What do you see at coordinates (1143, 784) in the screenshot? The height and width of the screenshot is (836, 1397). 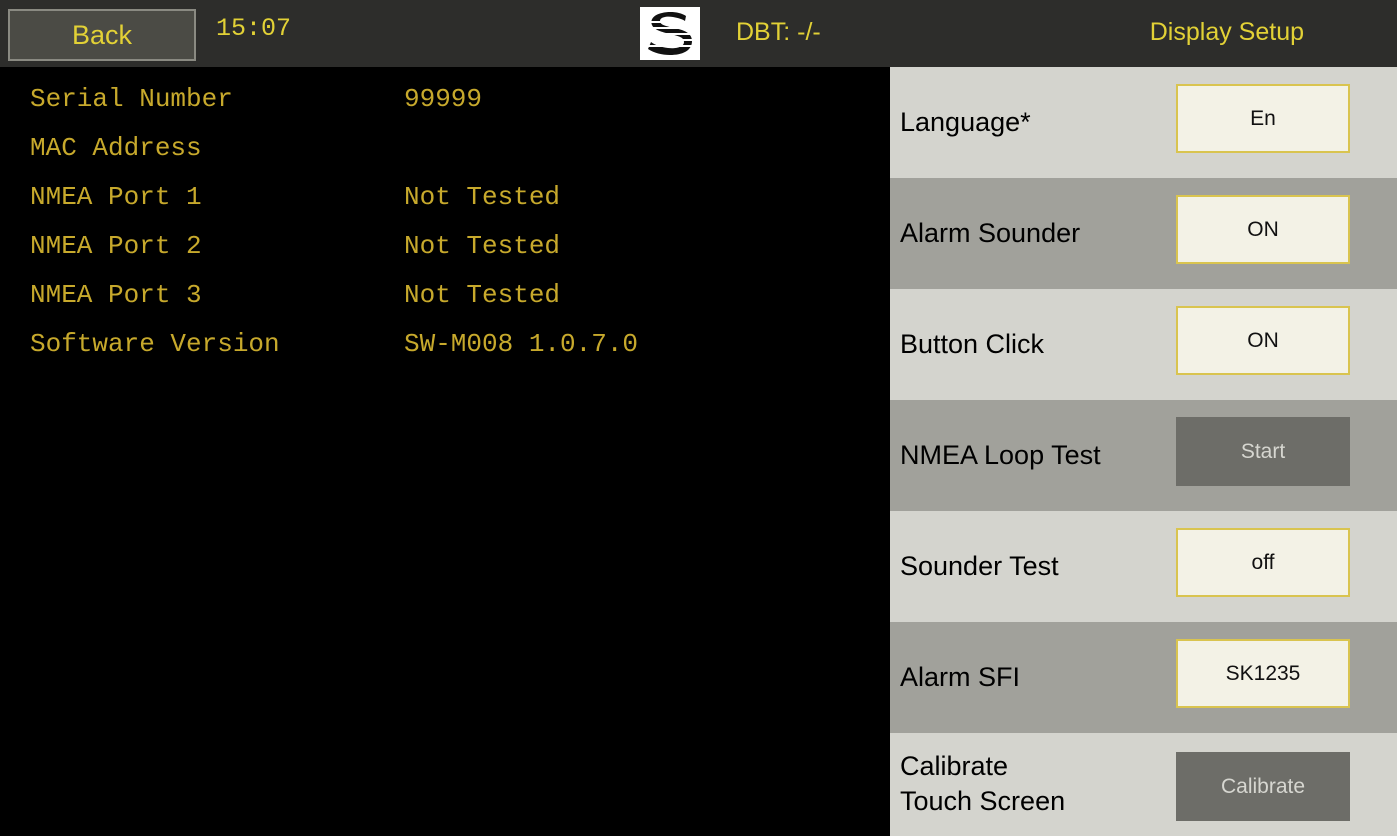 I see `setting-row-calibrate-touch-screen: Calibrate Touch Screen Calibrate` at bounding box center [1143, 784].